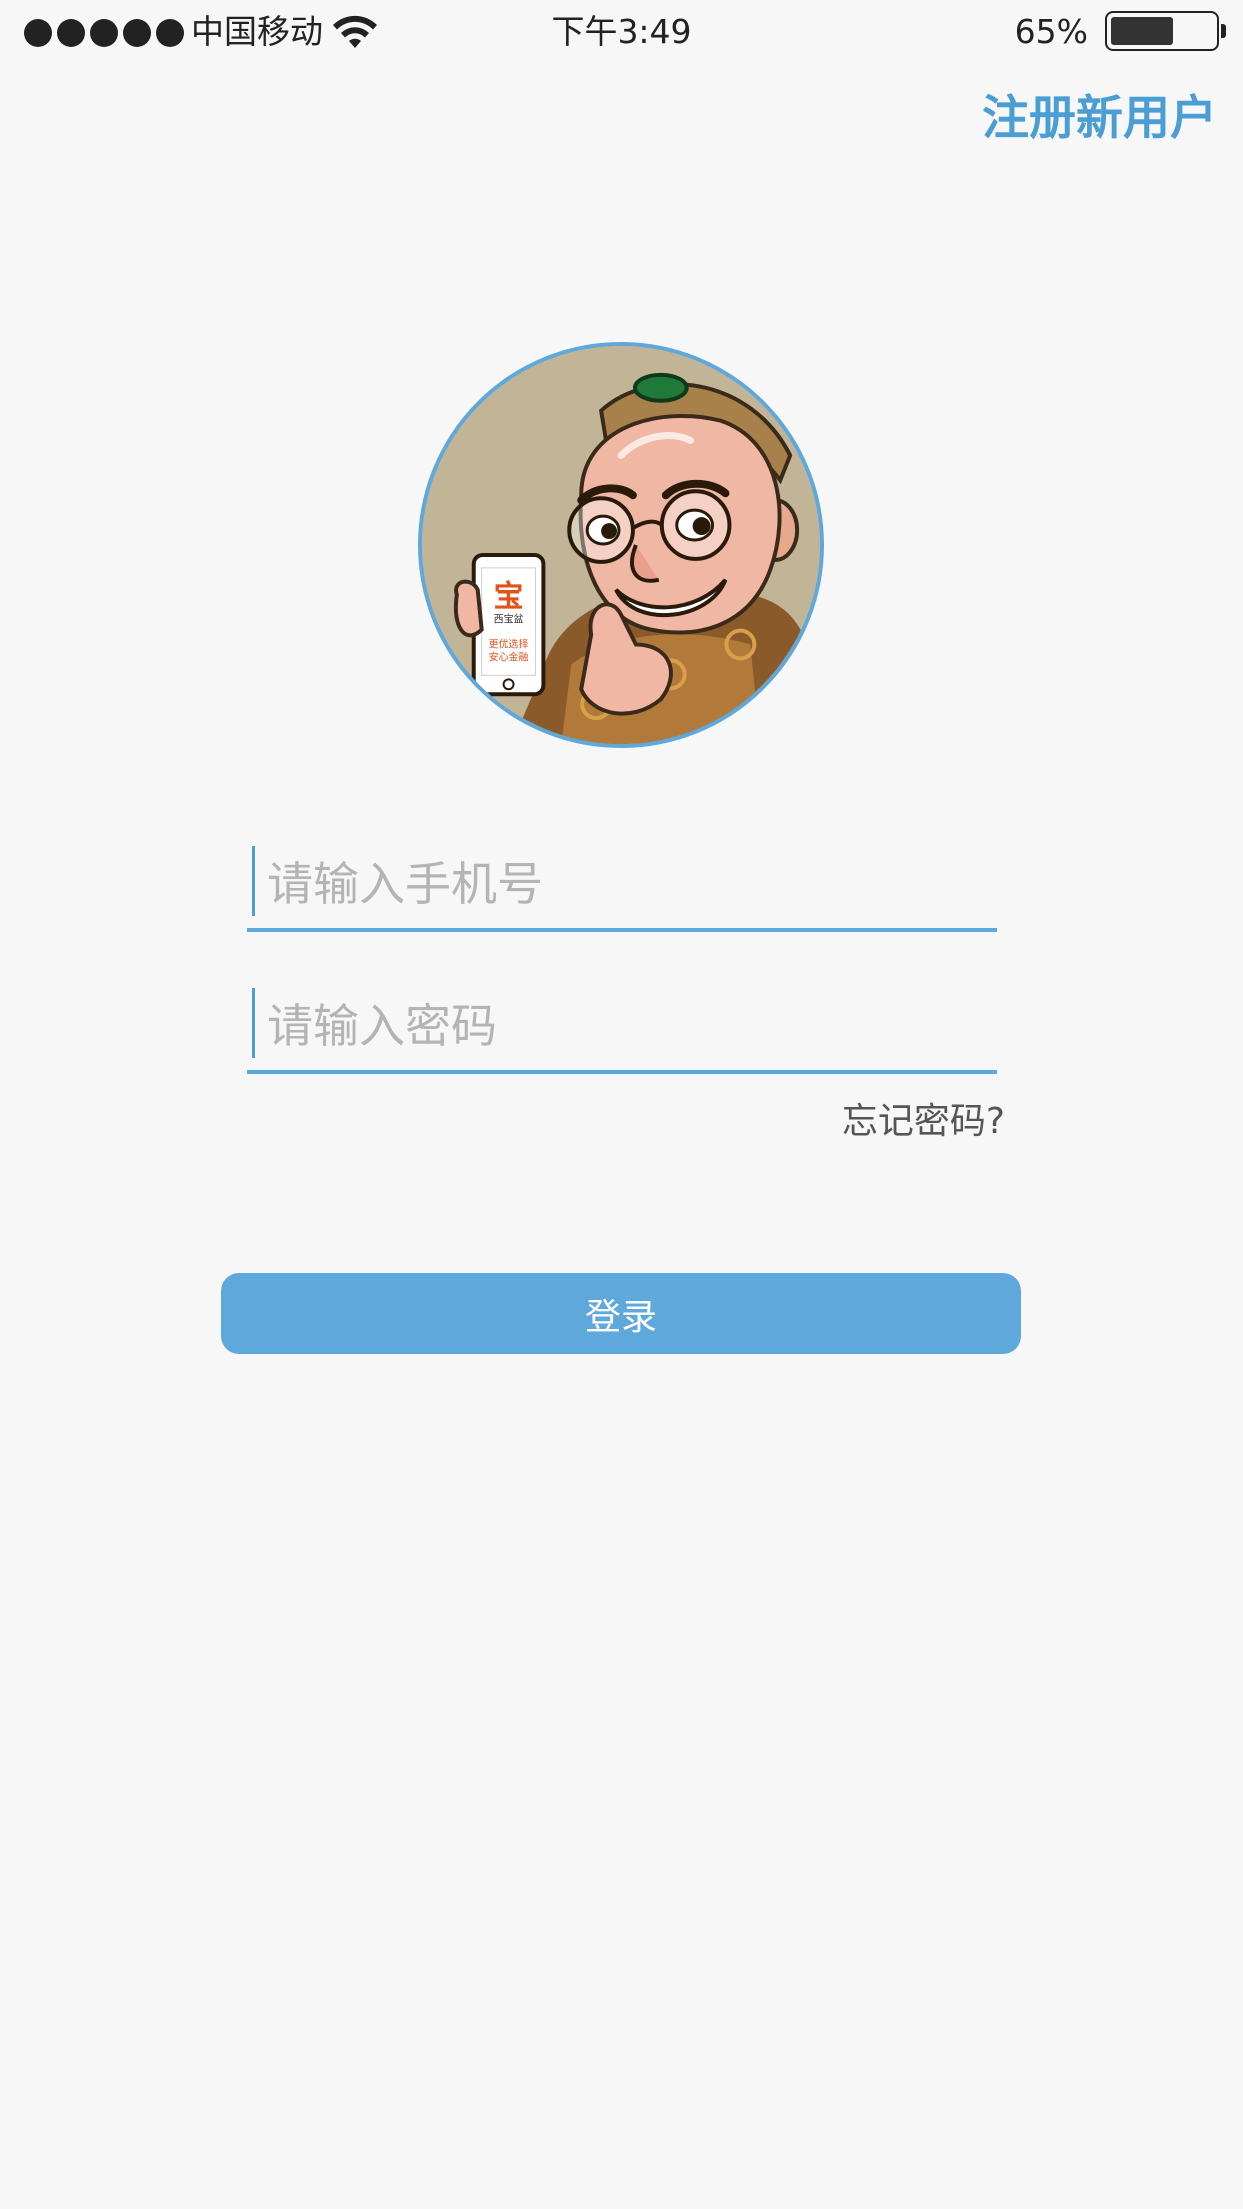 This screenshot has width=1243, height=2209. What do you see at coordinates (621, 1313) in the screenshot?
I see `login-button: 登录` at bounding box center [621, 1313].